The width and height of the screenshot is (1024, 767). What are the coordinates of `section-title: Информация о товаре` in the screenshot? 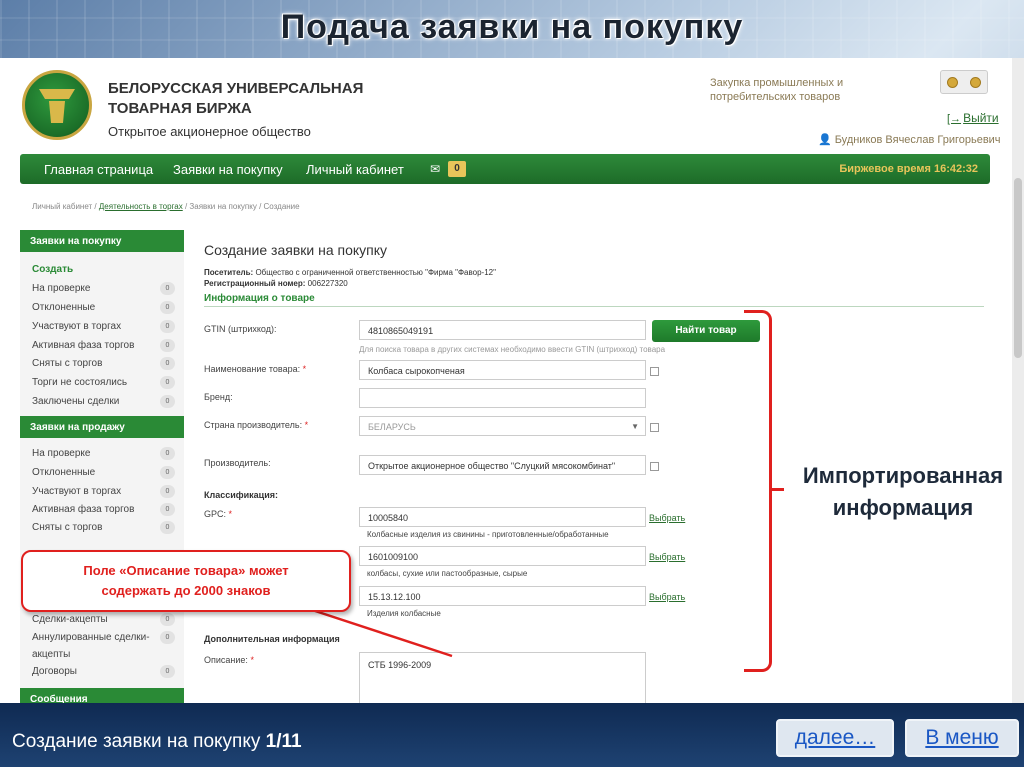 It's located at (259, 298).